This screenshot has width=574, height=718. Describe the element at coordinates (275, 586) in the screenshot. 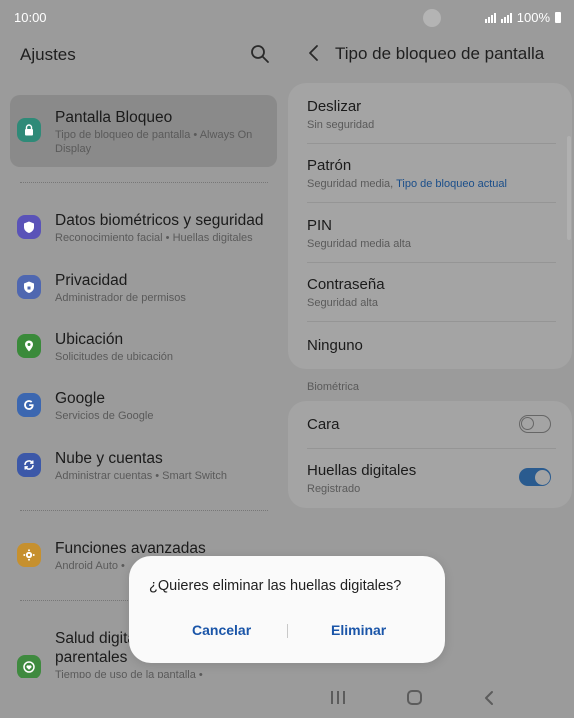

I see `dialog-question: ¿Quieres eliminar las huellas digitales?` at that location.